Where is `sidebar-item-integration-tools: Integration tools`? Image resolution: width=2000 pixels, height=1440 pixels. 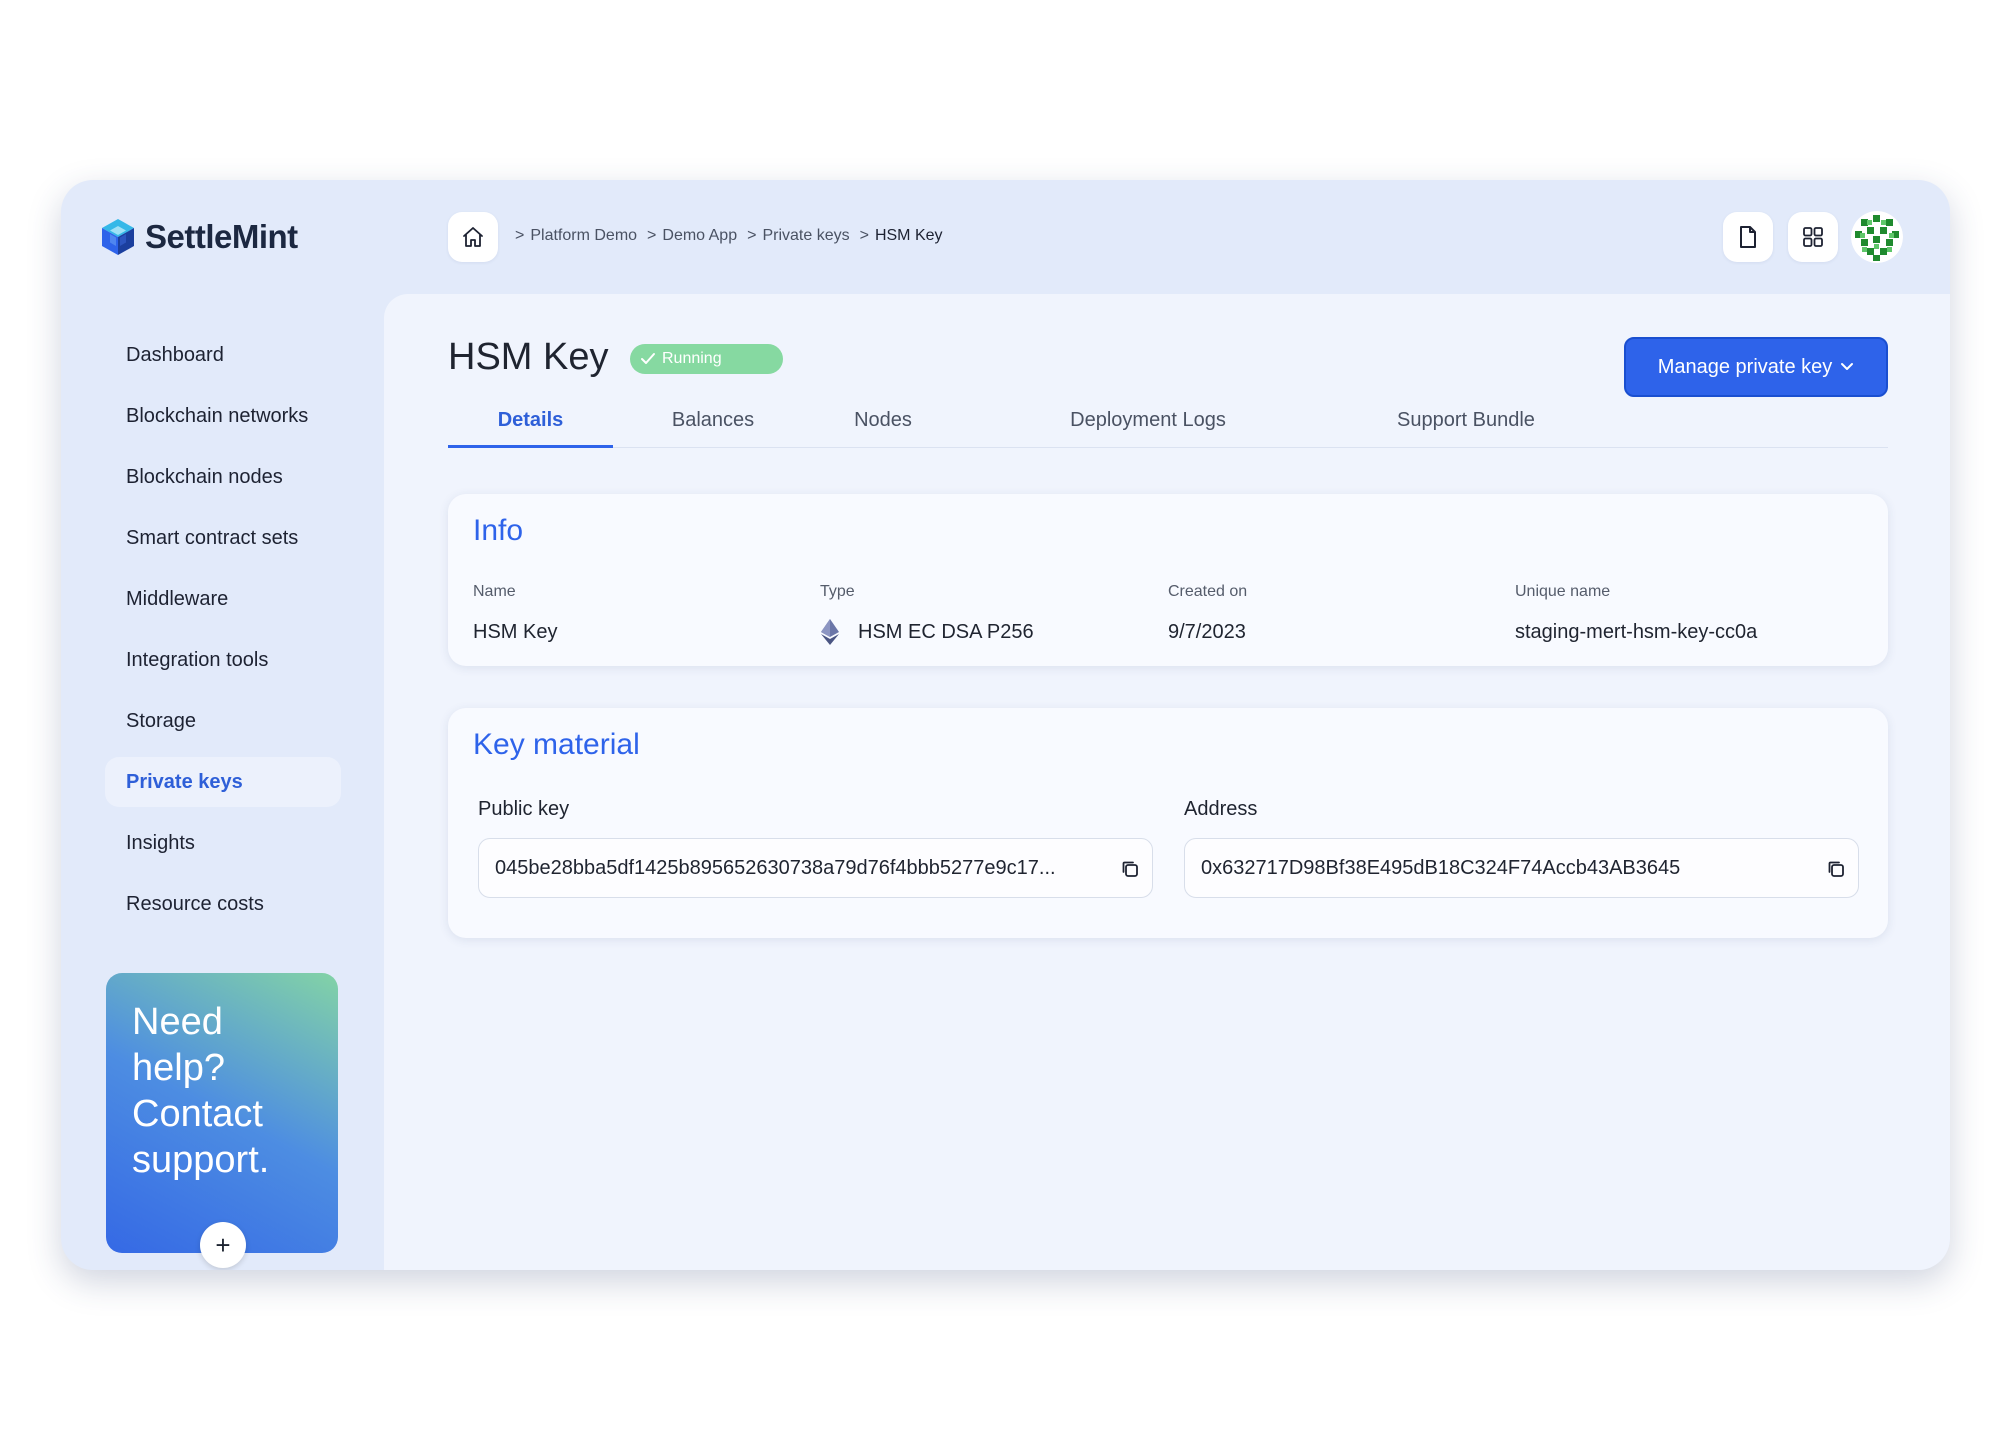 sidebar-item-integration-tools: Integration tools is located at coordinates (223, 660).